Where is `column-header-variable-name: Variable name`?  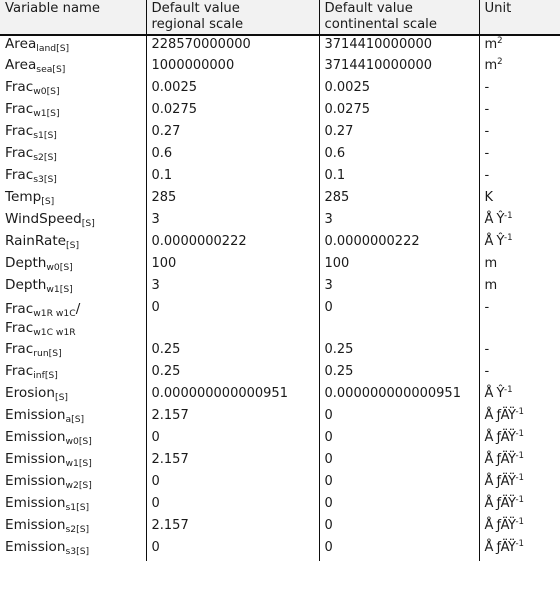
column-header-variable-name: Variable name is located at coordinates (73, 18).